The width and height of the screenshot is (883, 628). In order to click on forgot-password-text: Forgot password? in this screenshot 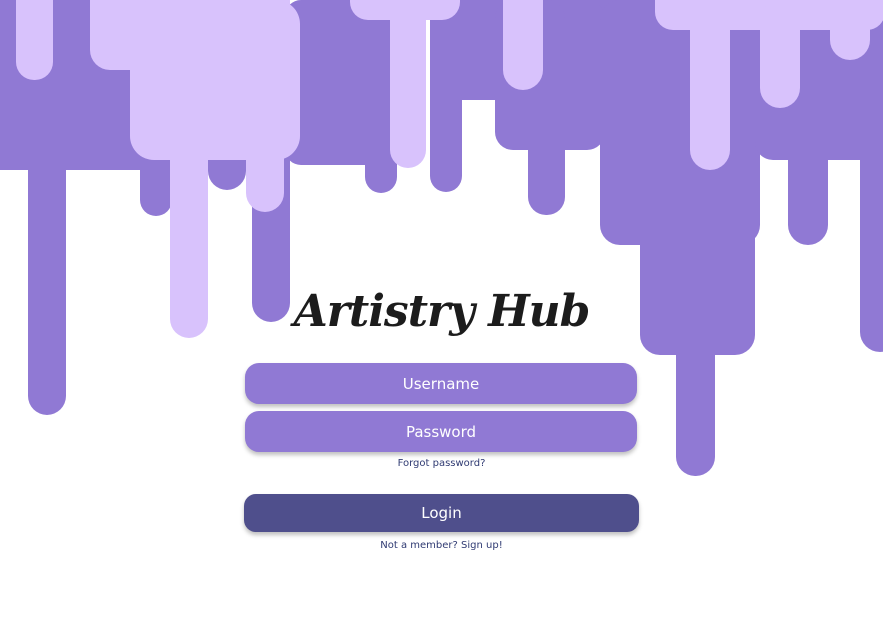, I will do `click(442, 463)`.